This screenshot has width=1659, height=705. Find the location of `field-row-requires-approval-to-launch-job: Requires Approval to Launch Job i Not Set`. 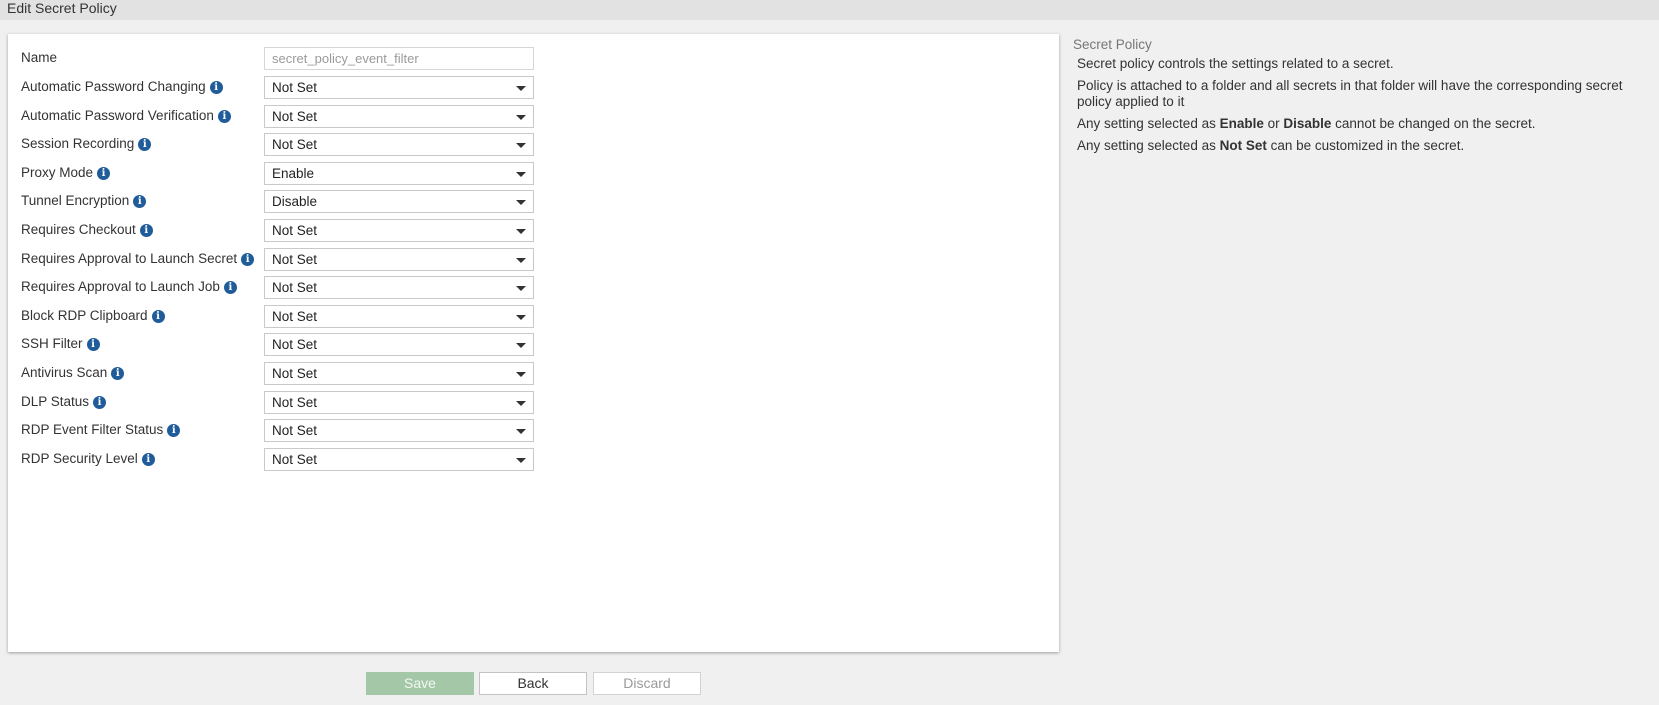

field-row-requires-approval-to-launch-job: Requires Approval to Launch Job i Not Set is located at coordinates (281, 288).